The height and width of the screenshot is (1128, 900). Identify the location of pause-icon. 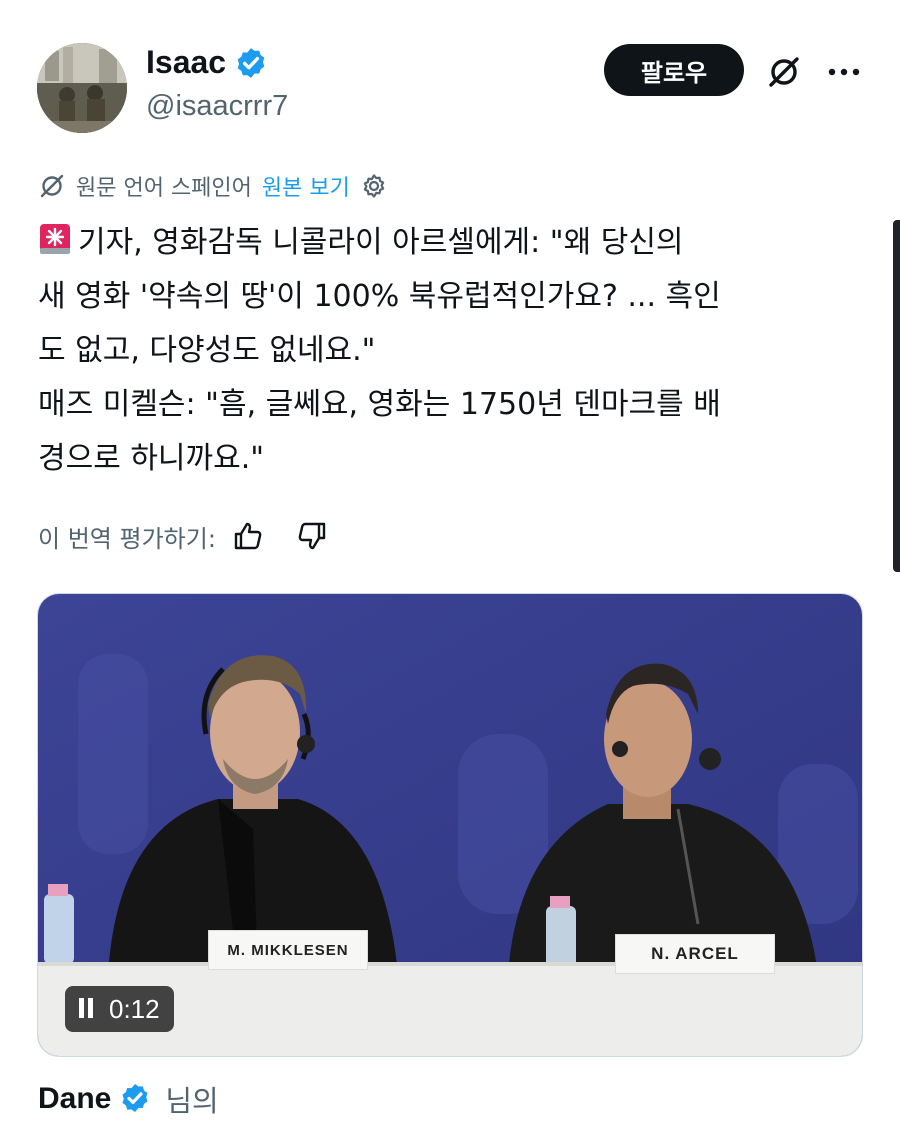
(88, 1009).